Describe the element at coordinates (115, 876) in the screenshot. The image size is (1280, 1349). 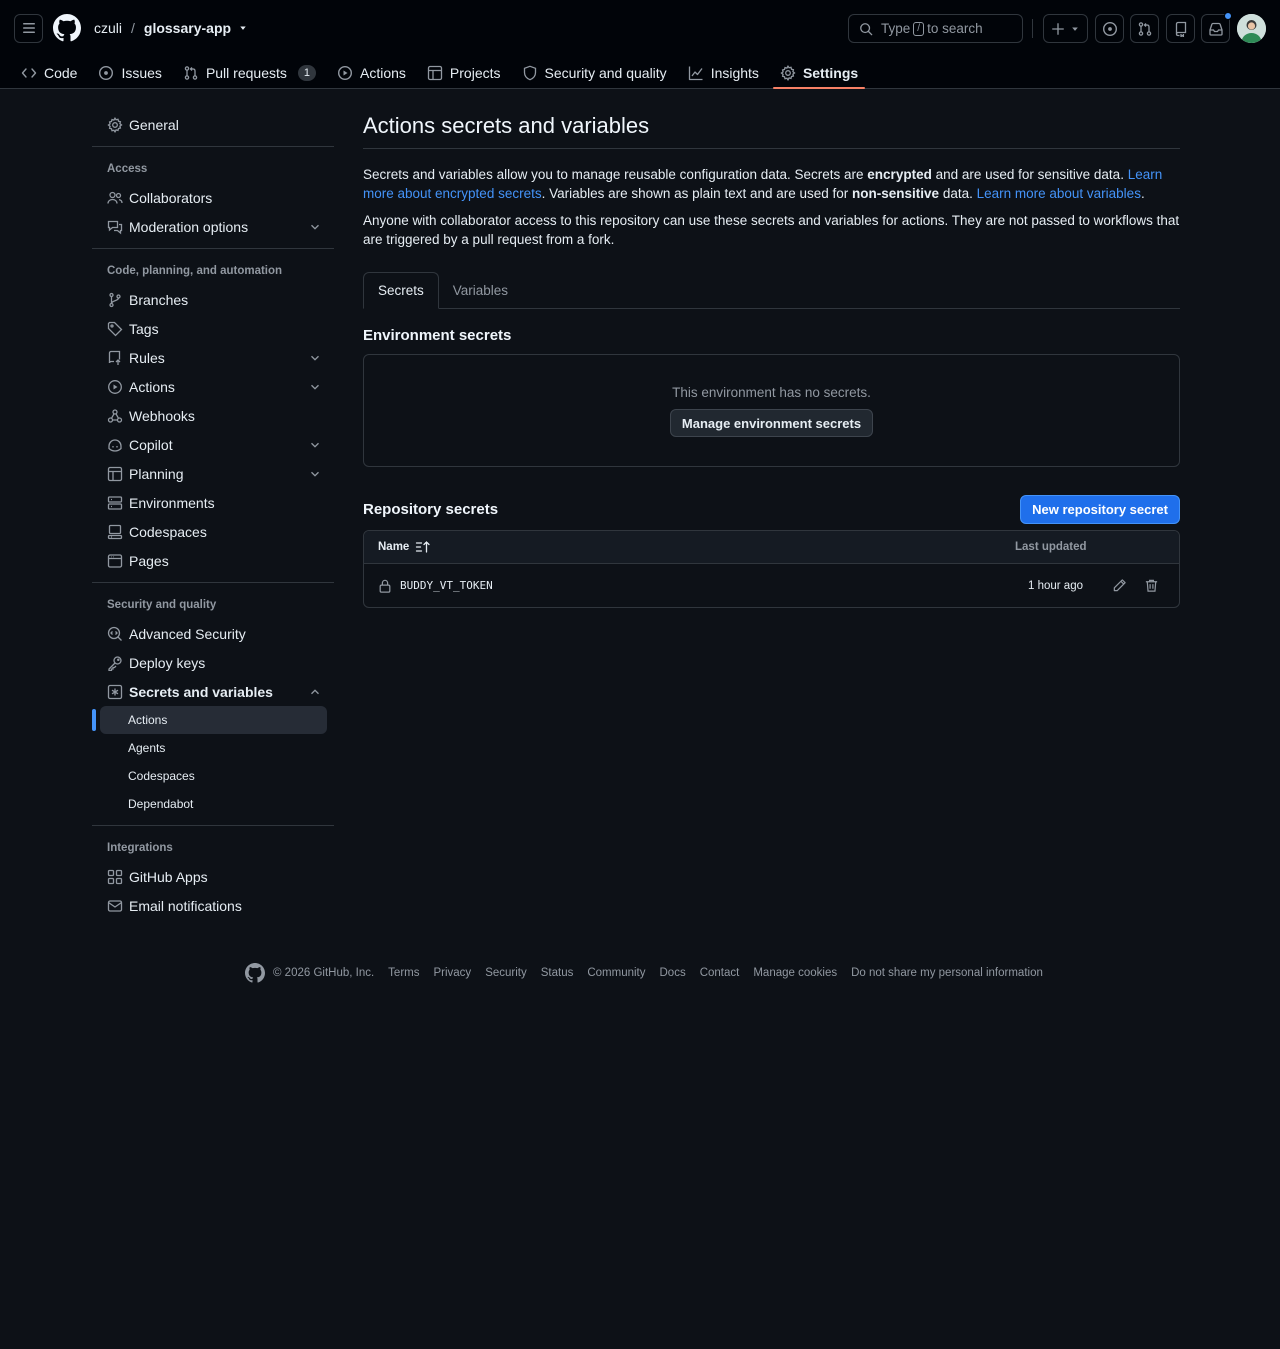
I see `apps-icon` at that location.